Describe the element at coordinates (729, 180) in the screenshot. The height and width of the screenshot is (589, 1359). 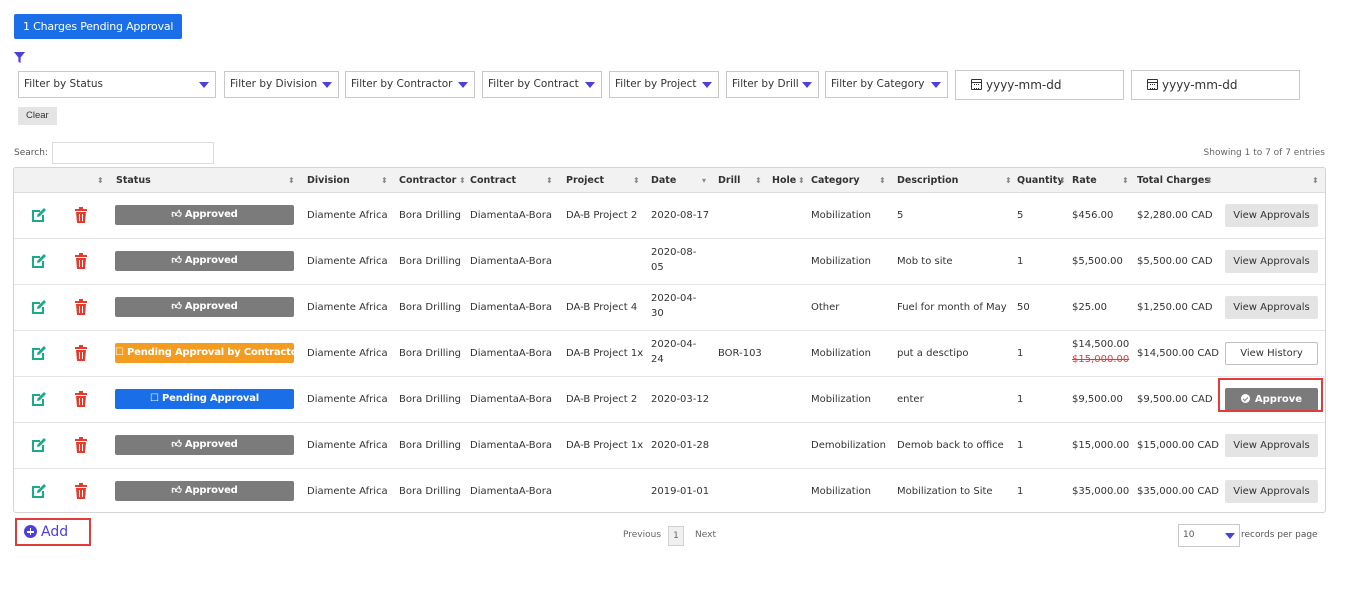
I see `column-header-drill: Drill` at that location.